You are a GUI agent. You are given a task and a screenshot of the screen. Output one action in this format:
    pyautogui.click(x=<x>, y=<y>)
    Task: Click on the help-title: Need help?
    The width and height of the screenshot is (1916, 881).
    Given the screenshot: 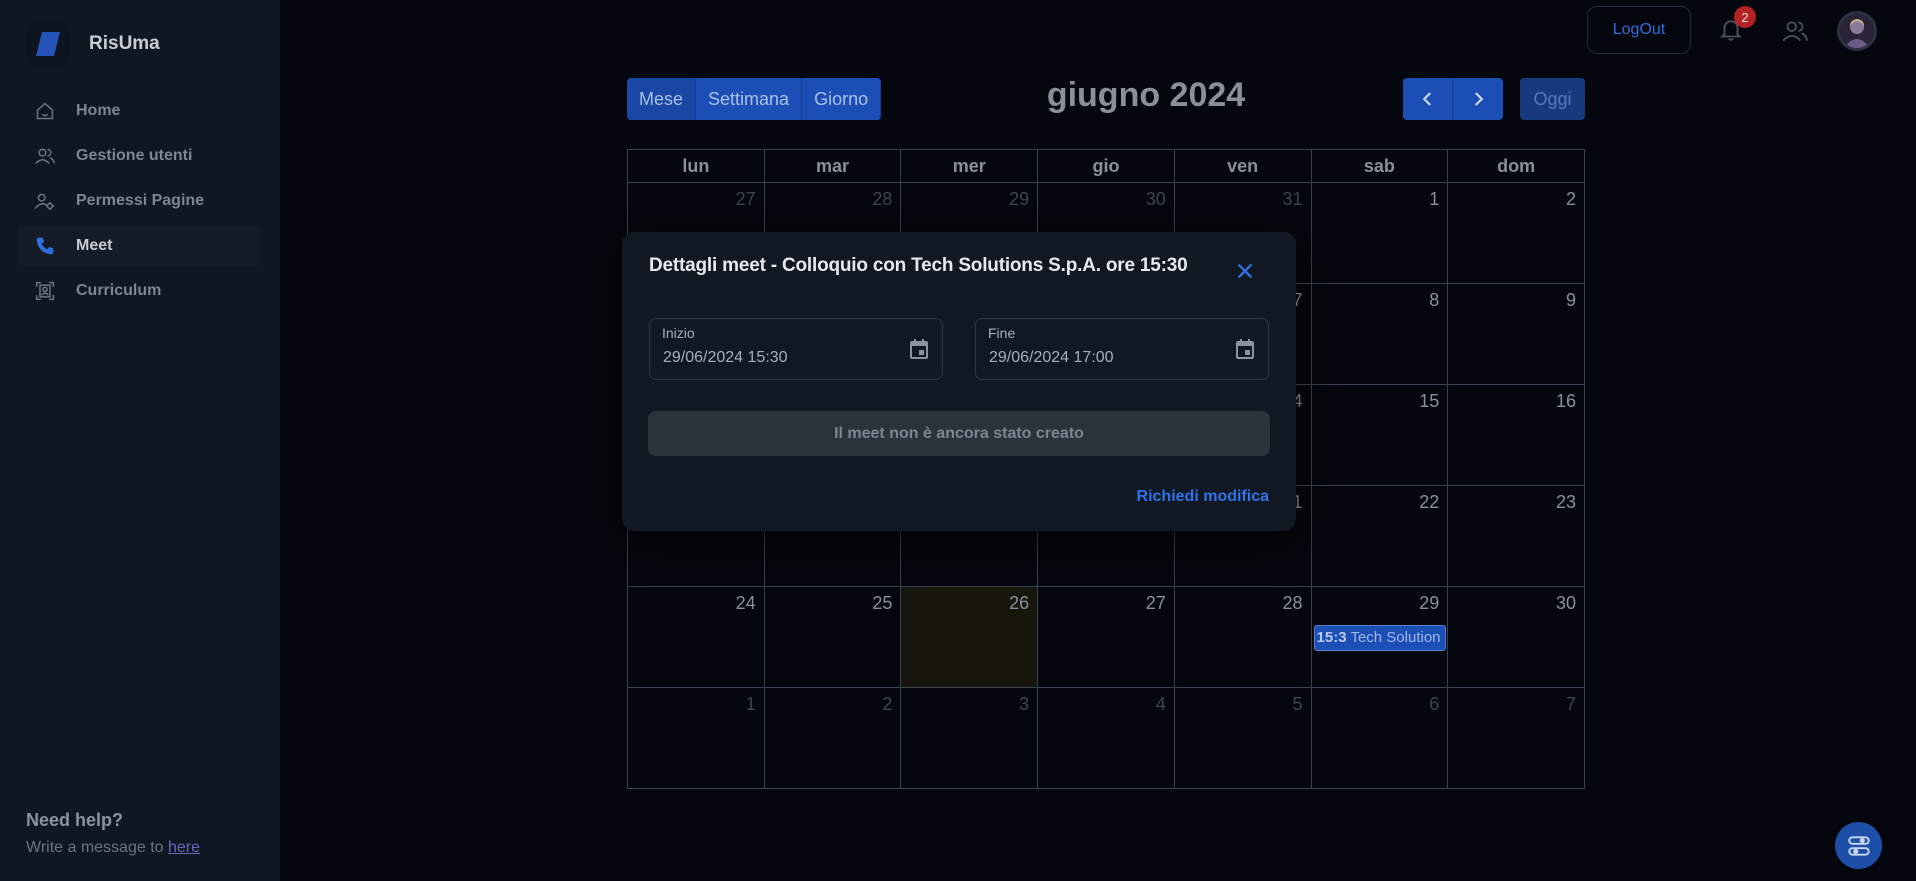 What is the action you would take?
    pyautogui.click(x=75, y=820)
    